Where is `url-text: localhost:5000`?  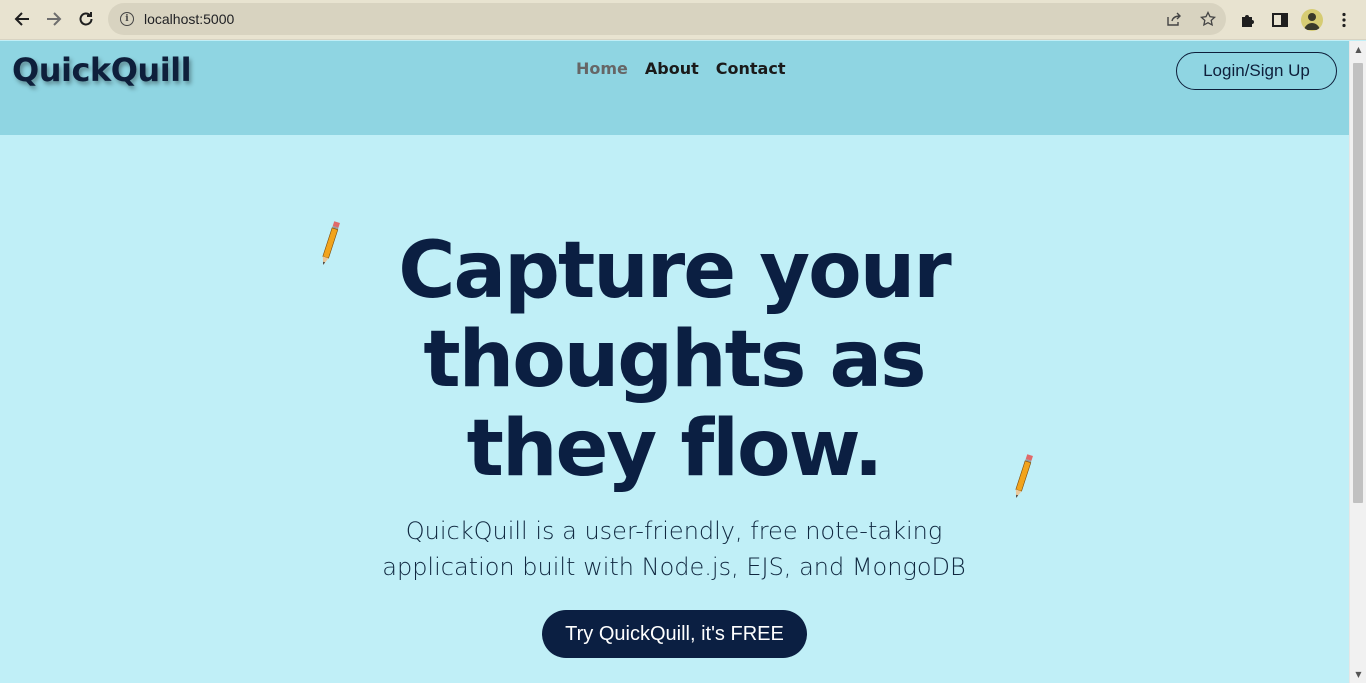 url-text: localhost:5000 is located at coordinates (189, 19).